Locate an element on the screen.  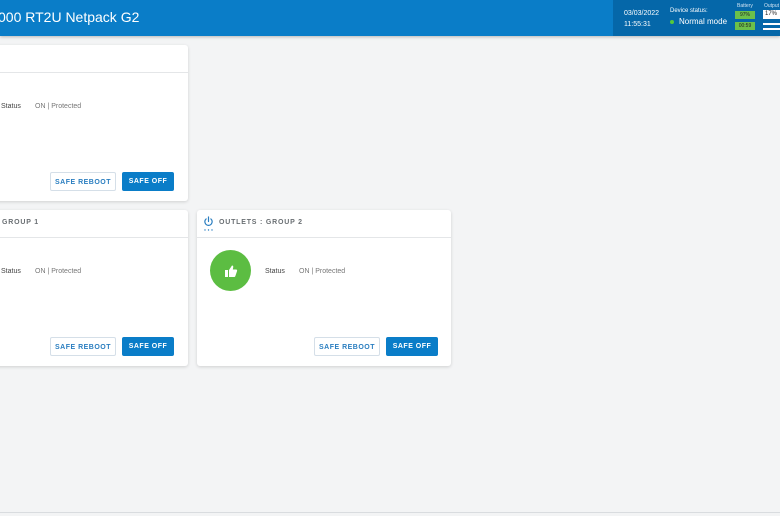
thumbs-up-icon is located at coordinates (230, 271).